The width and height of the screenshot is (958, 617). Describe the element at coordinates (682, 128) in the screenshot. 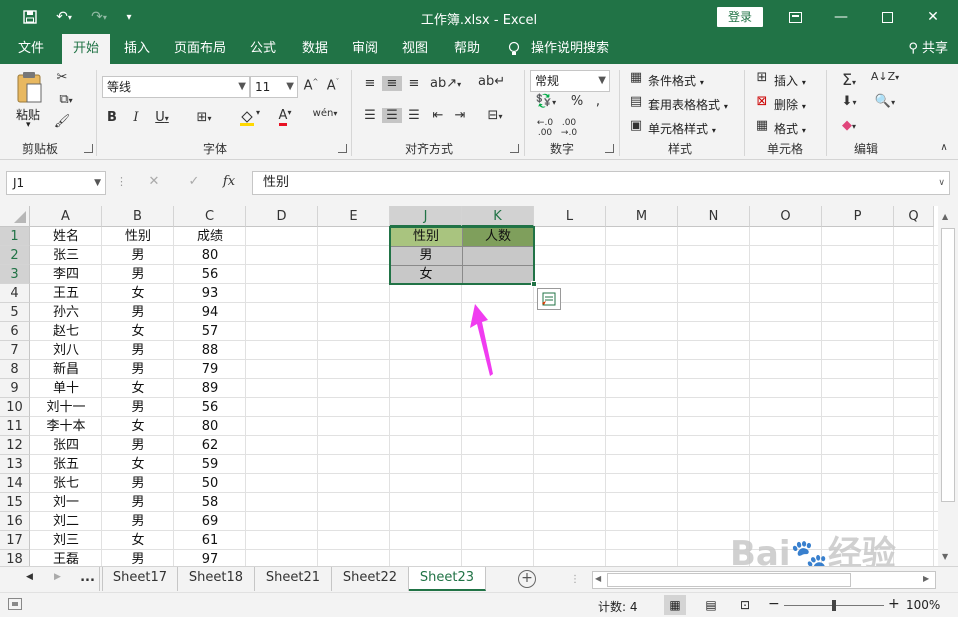

I see `cell-style-button: 单元格样式 ▾` at that location.